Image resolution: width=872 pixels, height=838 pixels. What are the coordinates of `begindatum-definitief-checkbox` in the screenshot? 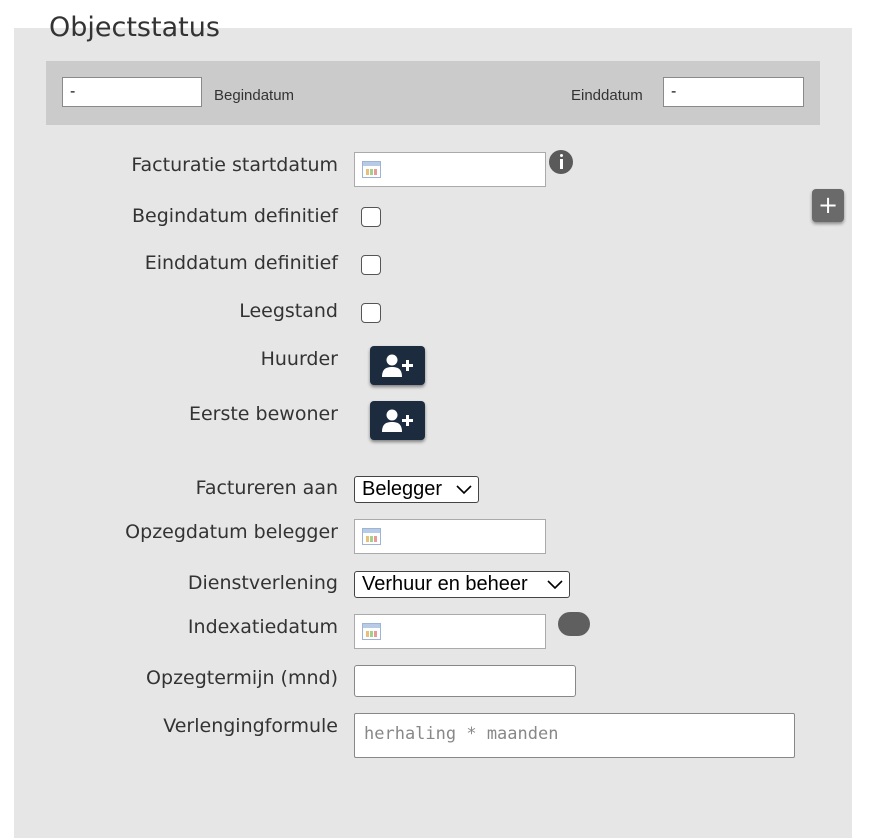 It's located at (371, 217).